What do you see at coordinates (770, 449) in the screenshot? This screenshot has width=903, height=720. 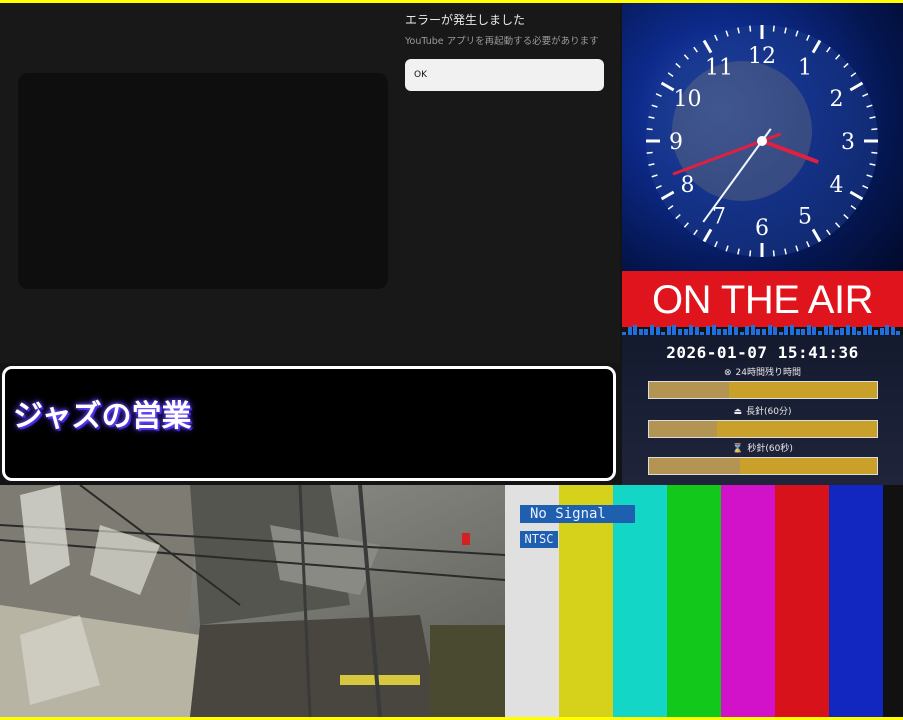 I see `second-hand-text: 秒針(60秒)` at bounding box center [770, 449].